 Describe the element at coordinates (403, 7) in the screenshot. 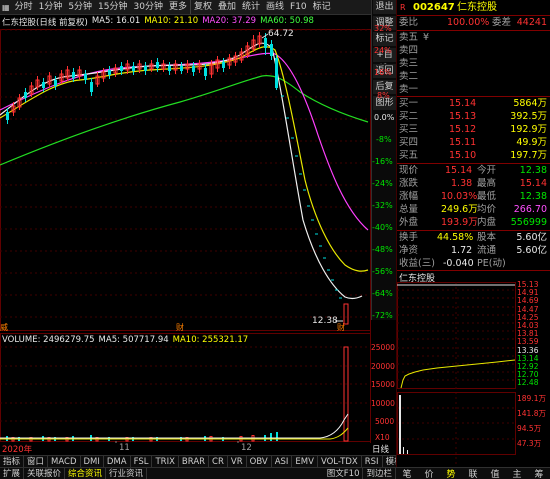

I see `margin-flag: R` at that location.